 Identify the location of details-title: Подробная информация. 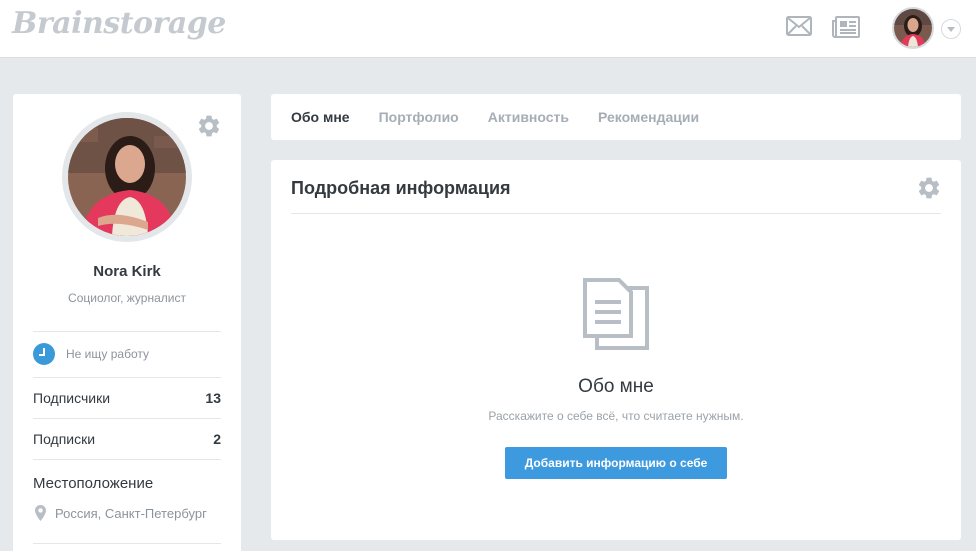
(401, 188).